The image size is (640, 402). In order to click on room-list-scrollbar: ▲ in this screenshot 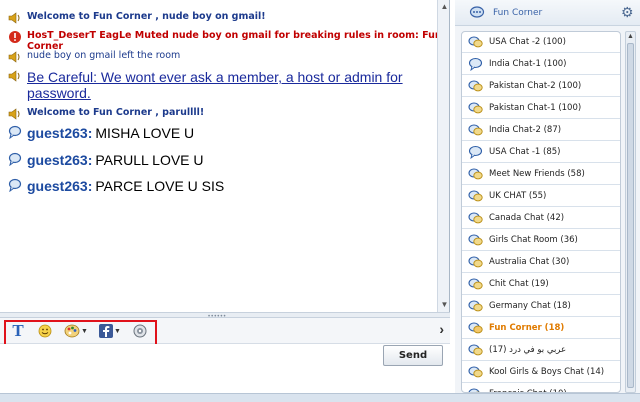, I will do `click(630, 212)`.